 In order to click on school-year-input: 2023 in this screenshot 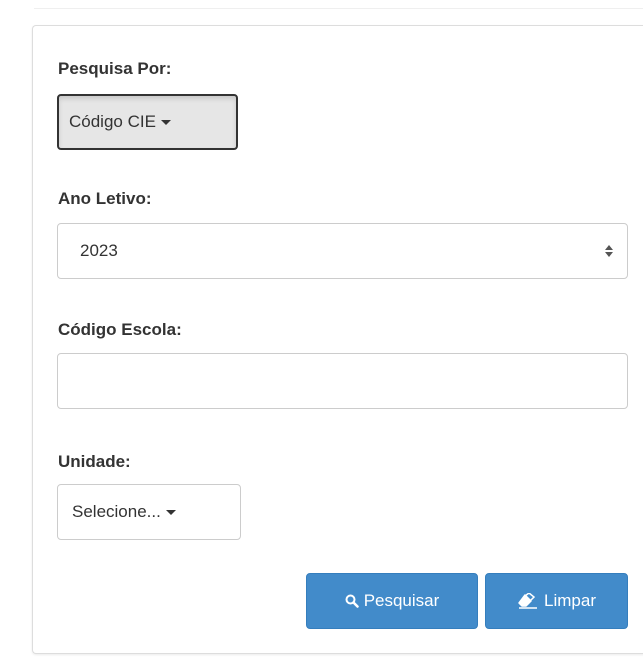, I will do `click(342, 251)`.